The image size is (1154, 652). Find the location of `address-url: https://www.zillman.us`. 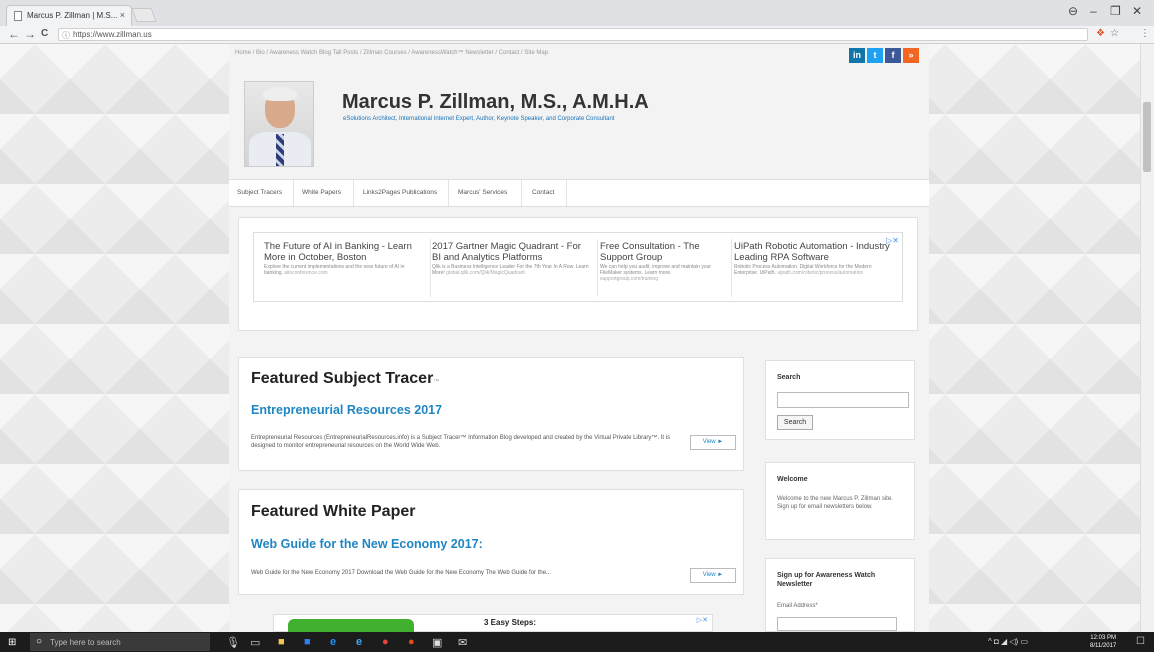

address-url: https://www.zillman.us is located at coordinates (112, 34).